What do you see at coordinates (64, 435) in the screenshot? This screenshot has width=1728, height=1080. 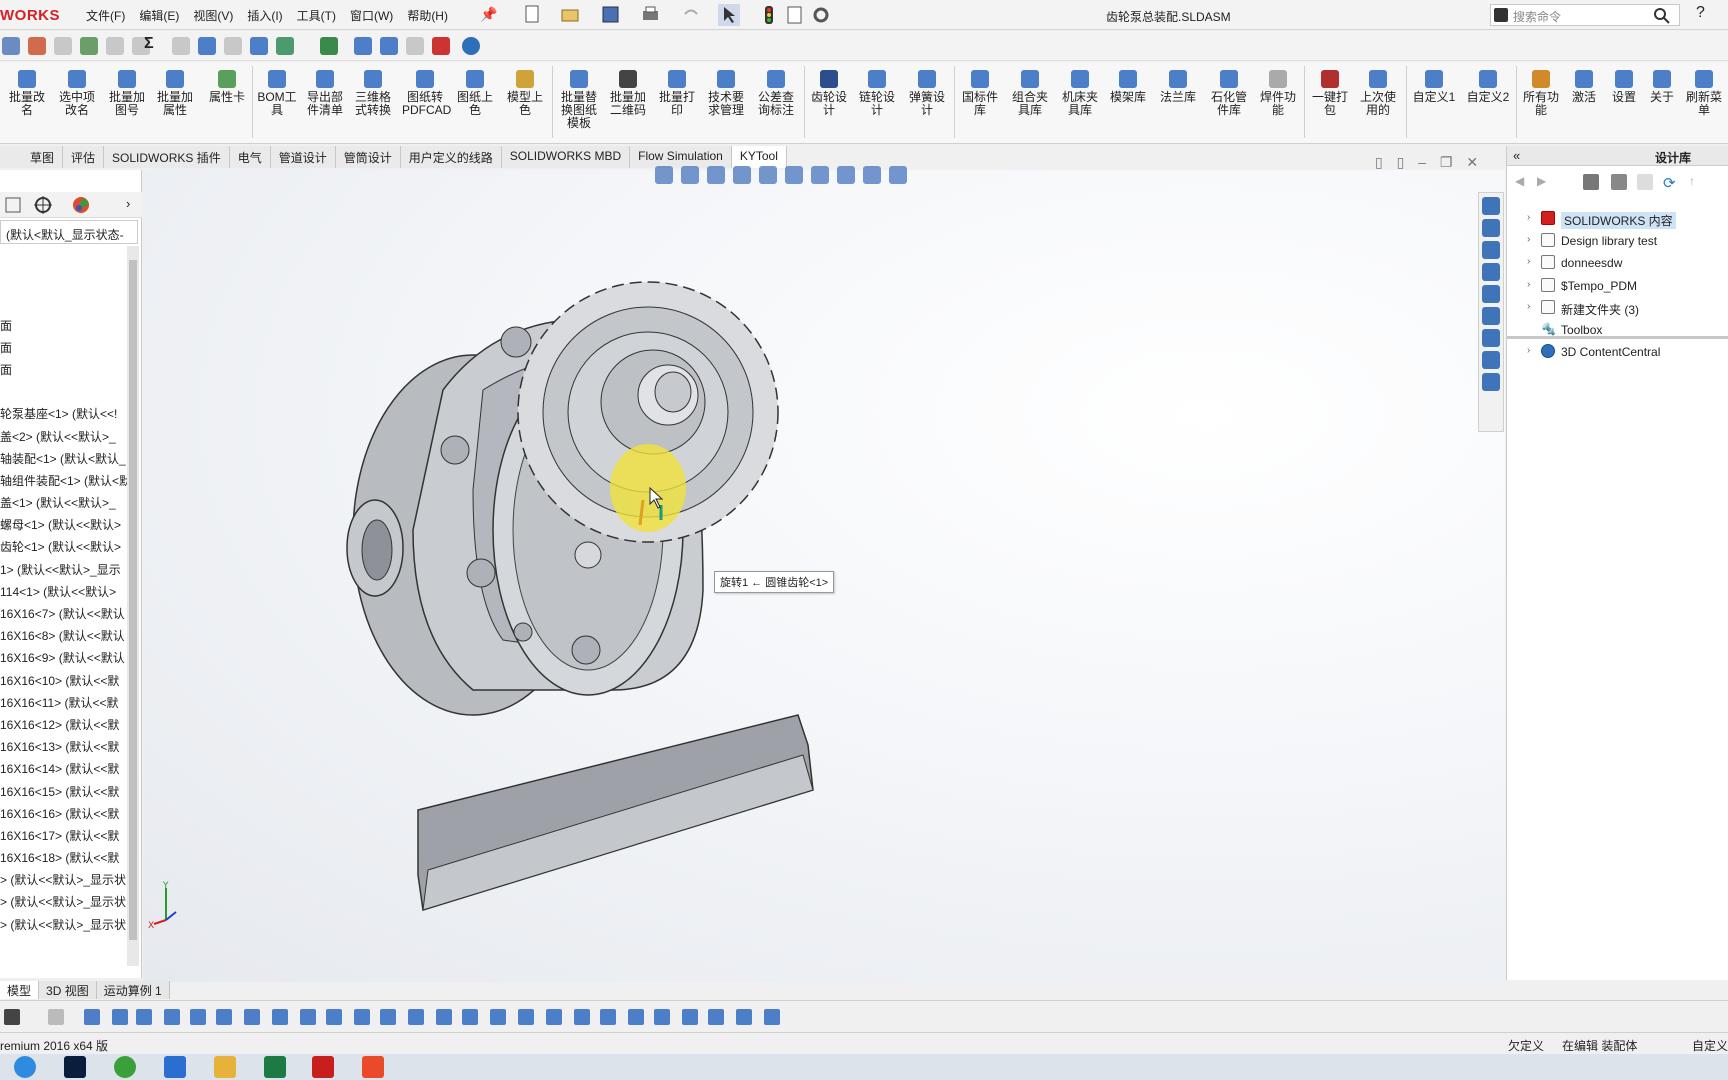 I see `tree-item: 盖<2> (默认<<默认>_` at bounding box center [64, 435].